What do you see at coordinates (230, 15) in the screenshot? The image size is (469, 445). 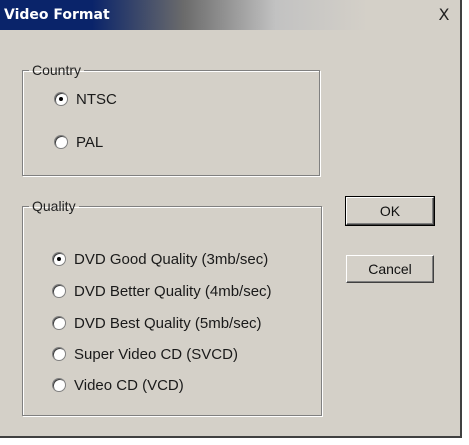 I see `title-bar: Video Format X` at bounding box center [230, 15].